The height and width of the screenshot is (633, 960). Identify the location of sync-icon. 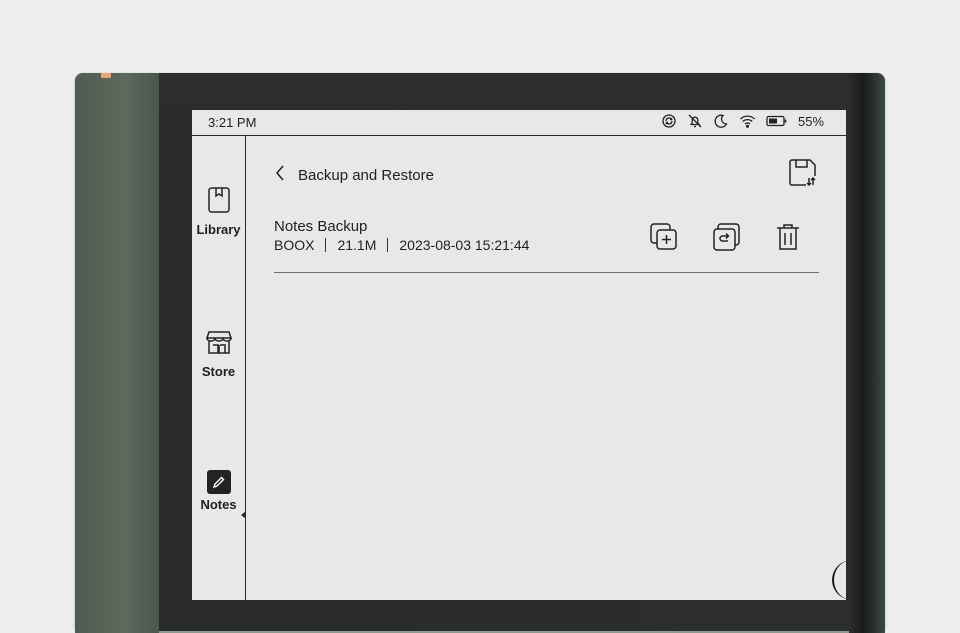
(669, 121).